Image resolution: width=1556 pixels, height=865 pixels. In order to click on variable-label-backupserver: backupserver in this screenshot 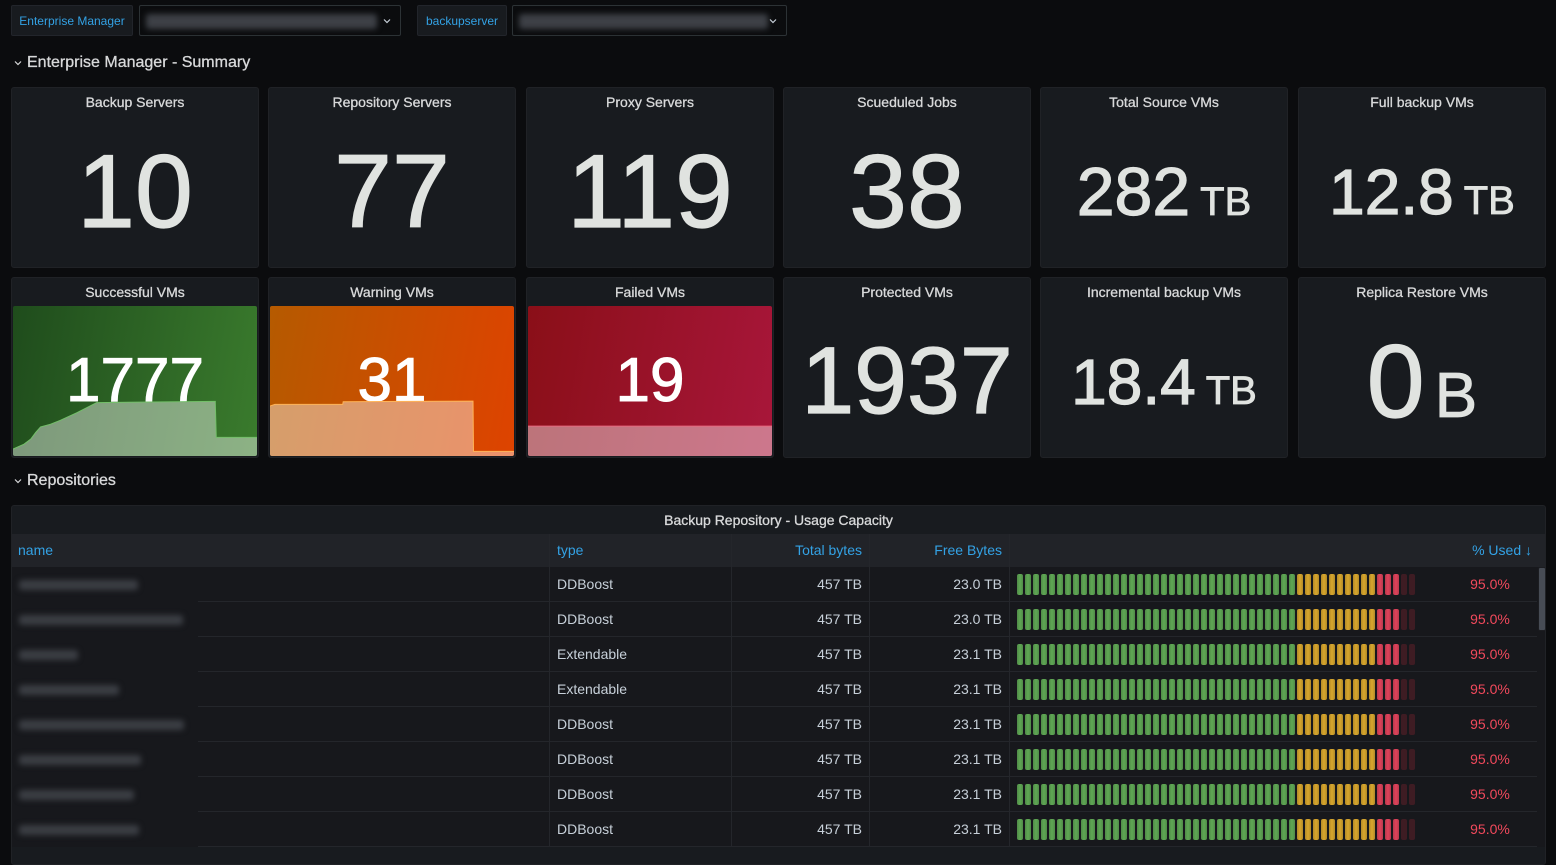, I will do `click(462, 20)`.